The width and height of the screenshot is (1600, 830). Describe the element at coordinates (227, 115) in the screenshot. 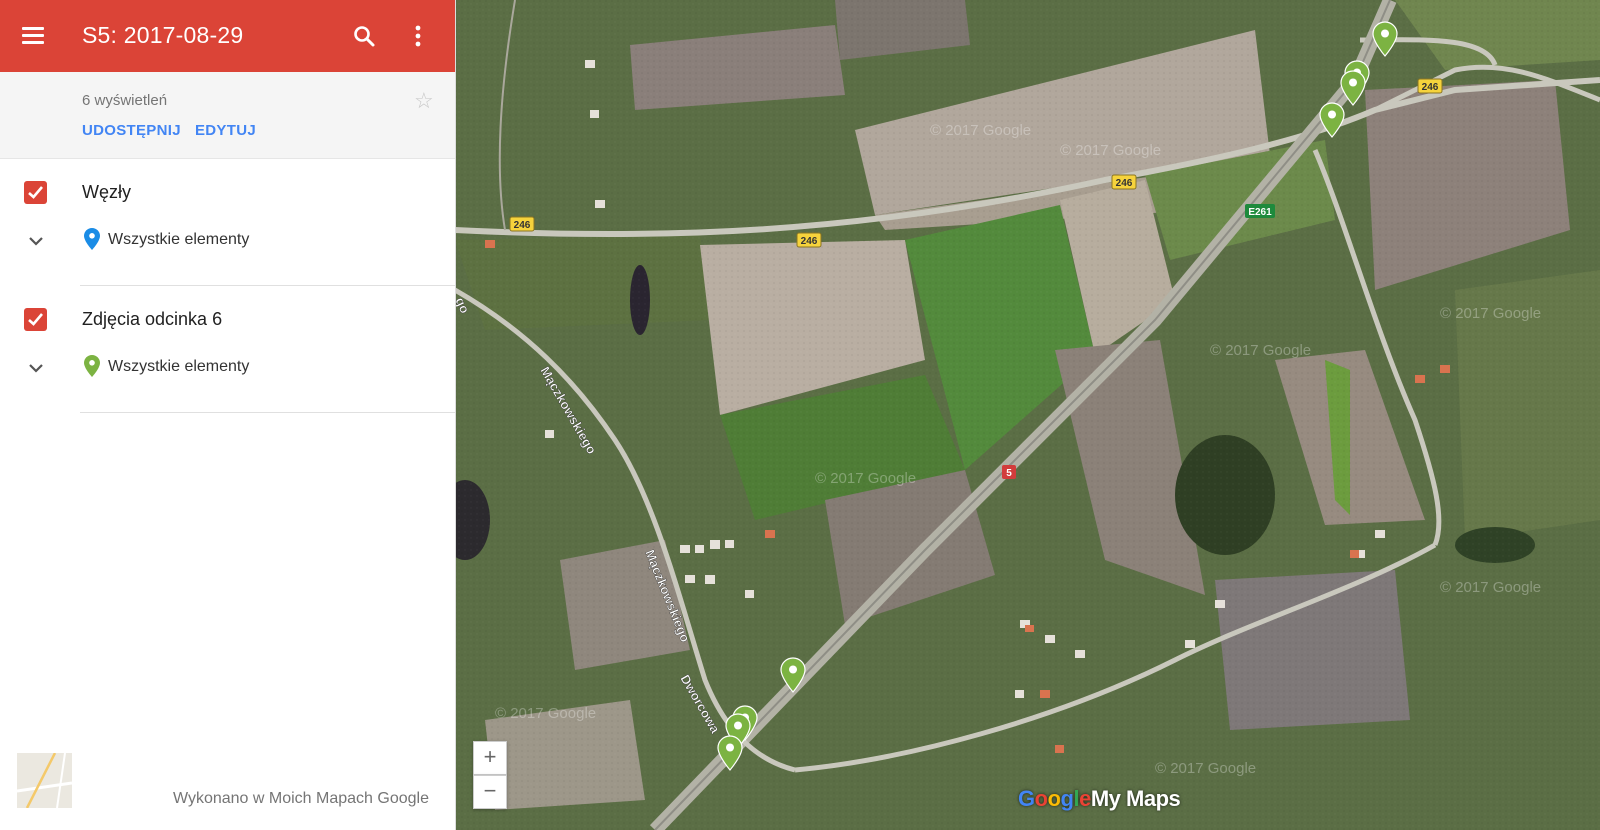

I see `map-info-panel: 6 wyświetleń ☆ UDOSTĘPNIJ EDYTUJ` at that location.